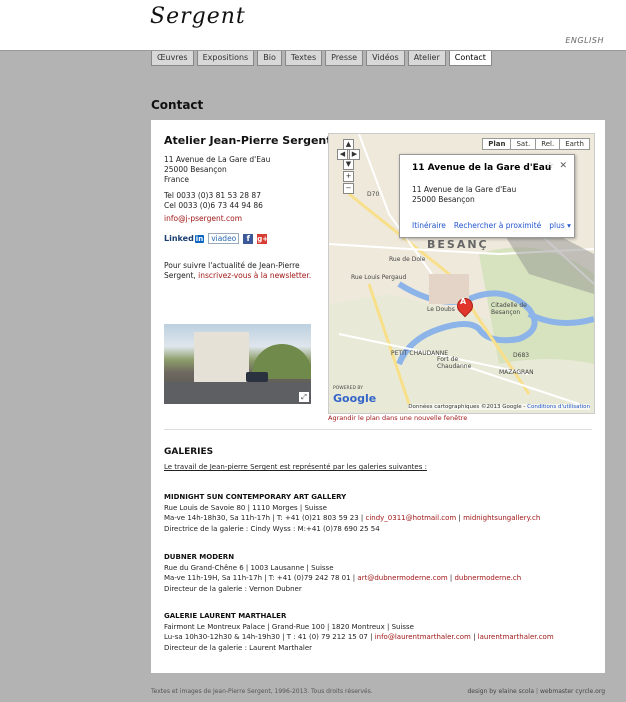 The height and width of the screenshot is (702, 626). I want to click on googleplus-icon: g+, so click(262, 238).